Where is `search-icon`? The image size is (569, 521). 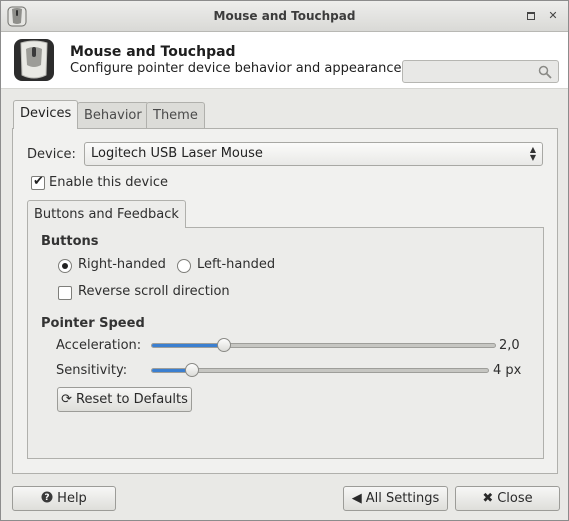 search-icon is located at coordinates (545, 72).